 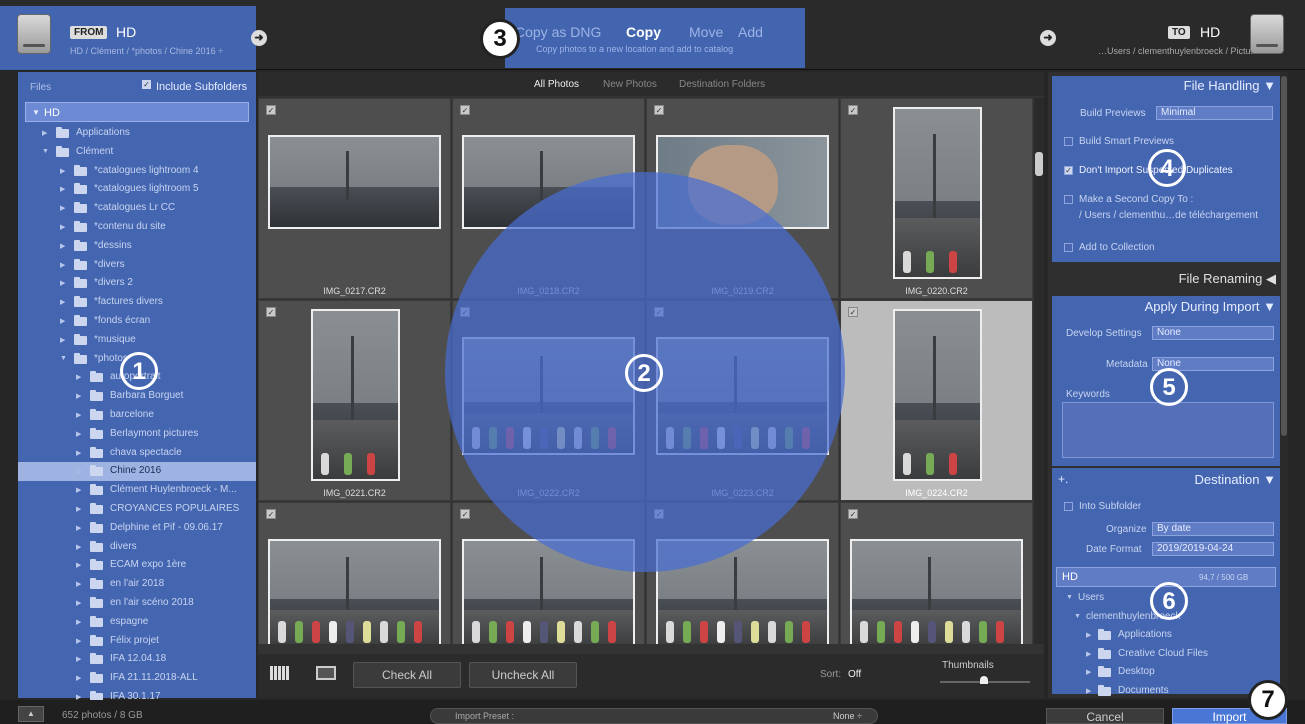 I want to click on folder-item: ▶ IFA 21.11.2018-ALL, so click(x=137, y=678).